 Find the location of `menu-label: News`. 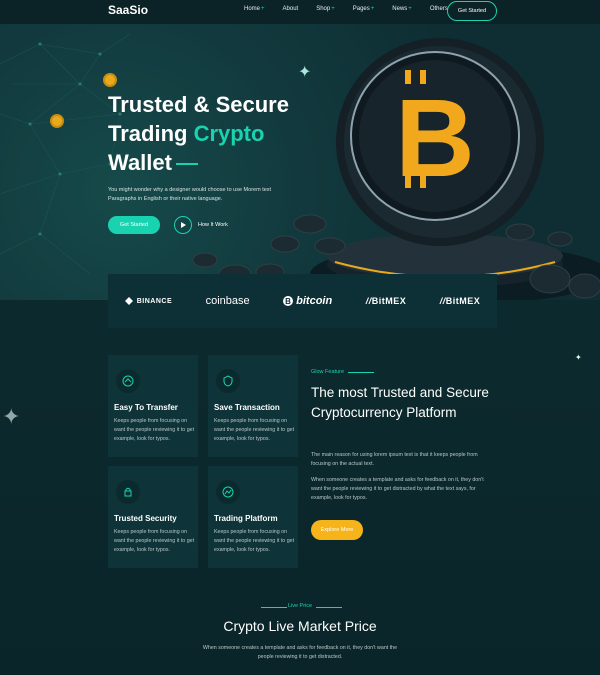

menu-label: News is located at coordinates (400, 9).